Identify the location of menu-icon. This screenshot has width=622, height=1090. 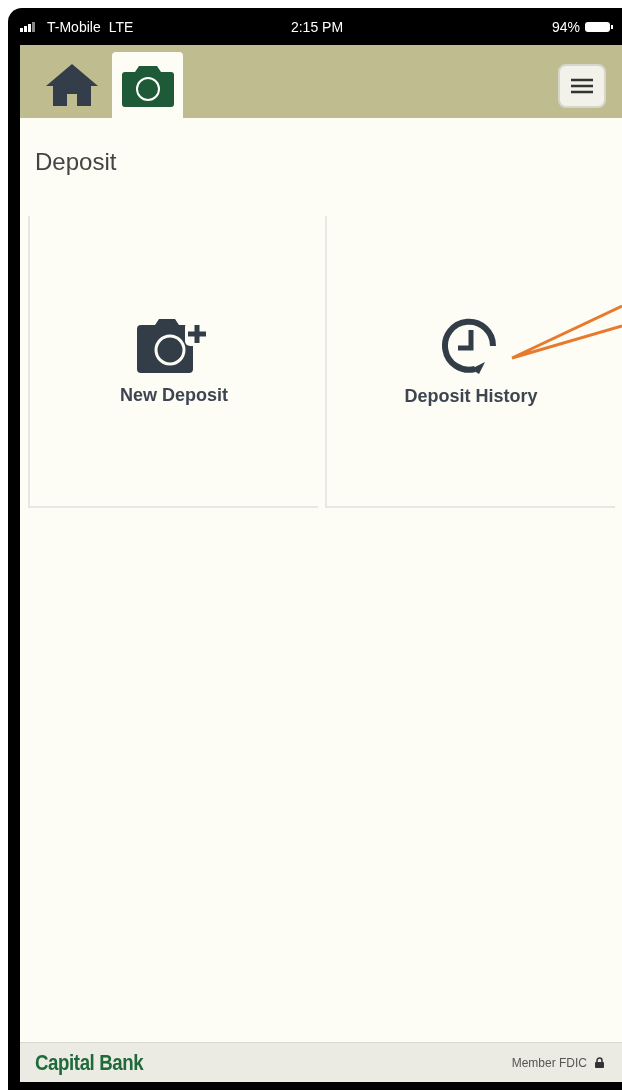
(582, 86).